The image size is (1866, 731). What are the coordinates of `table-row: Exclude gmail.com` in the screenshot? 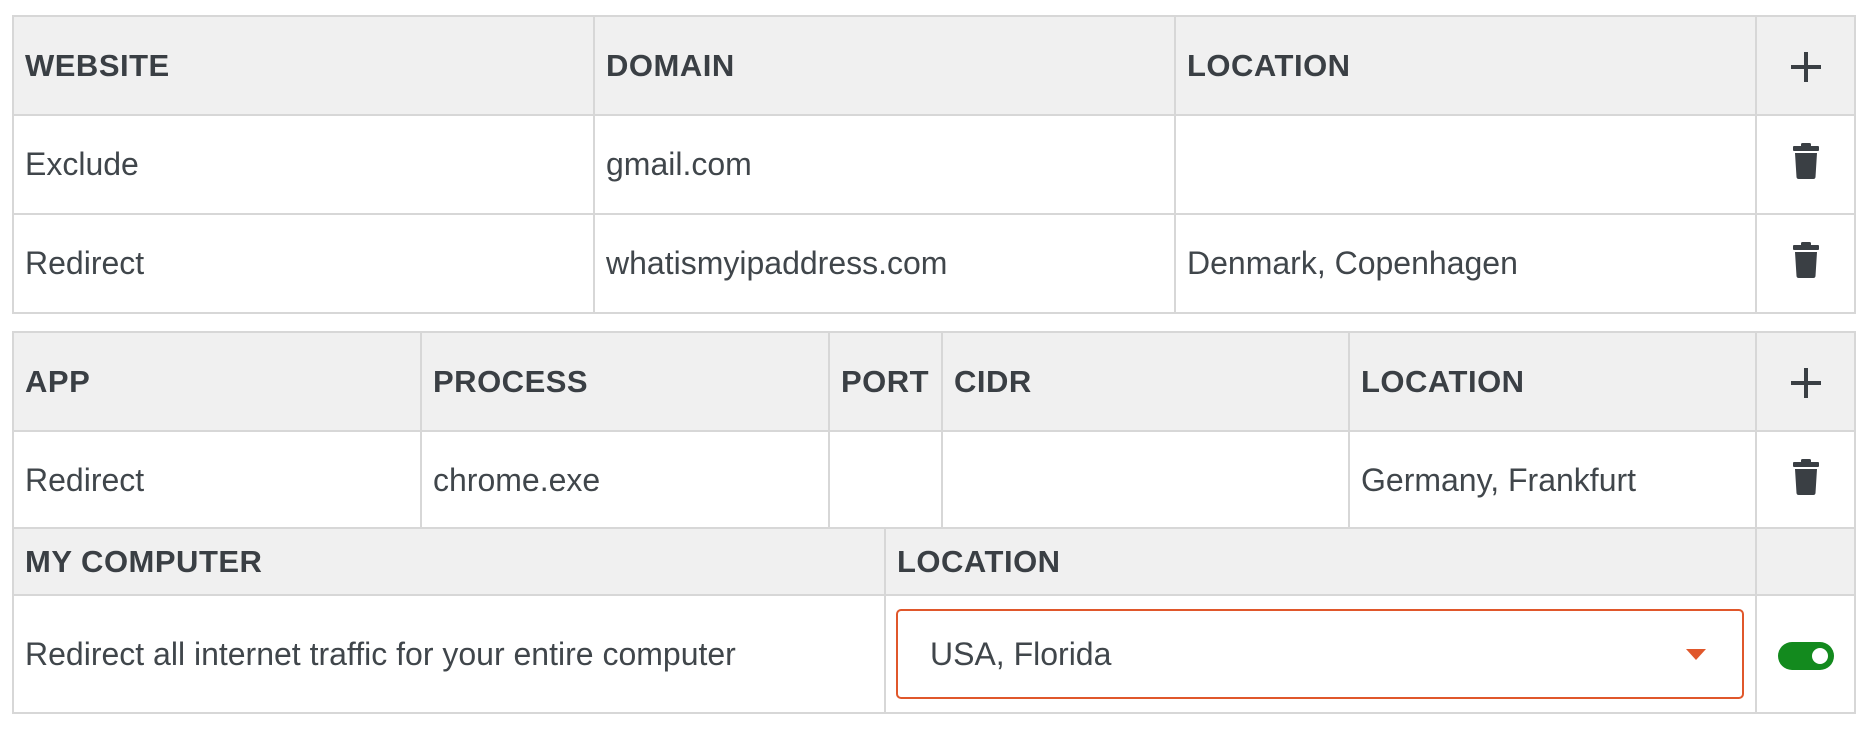 It's located at (934, 164).